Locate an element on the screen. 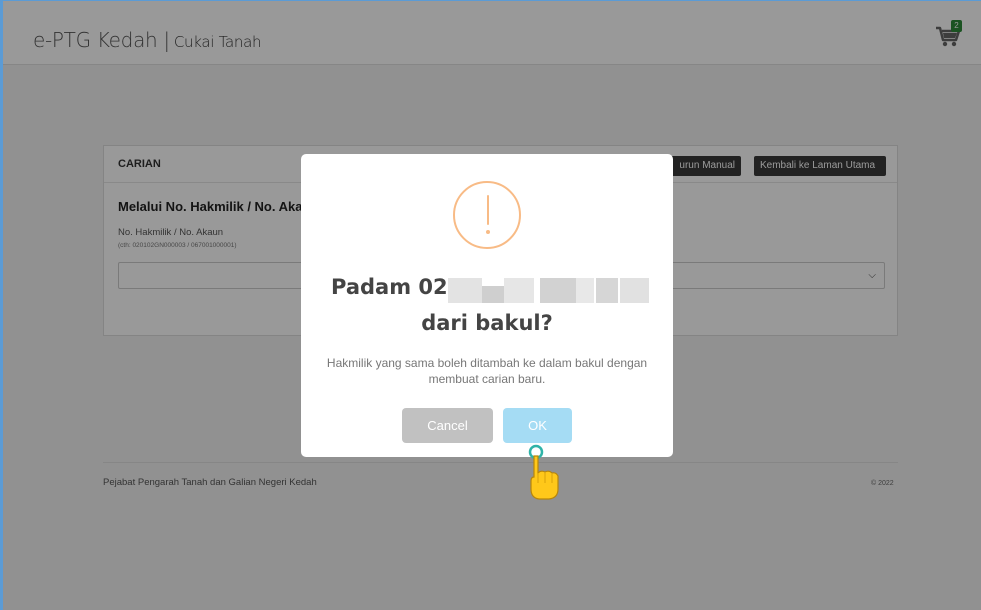 This screenshot has width=981, height=610. dialog-title-prefix: Padam 02 is located at coordinates (389, 287).